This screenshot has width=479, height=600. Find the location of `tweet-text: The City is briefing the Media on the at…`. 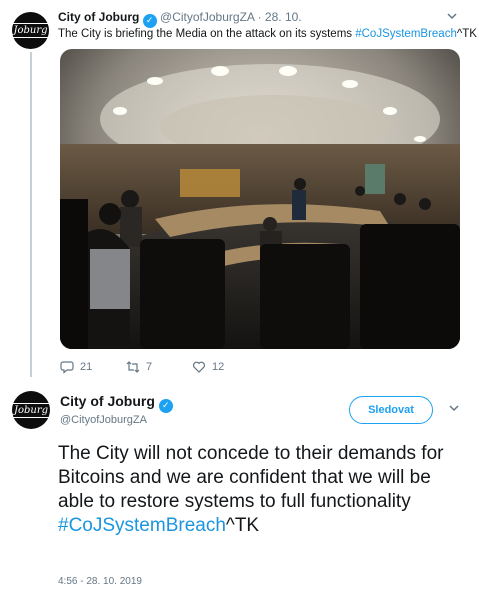

tweet-text: The City is briefing the Media on the at… is located at coordinates (267, 34).